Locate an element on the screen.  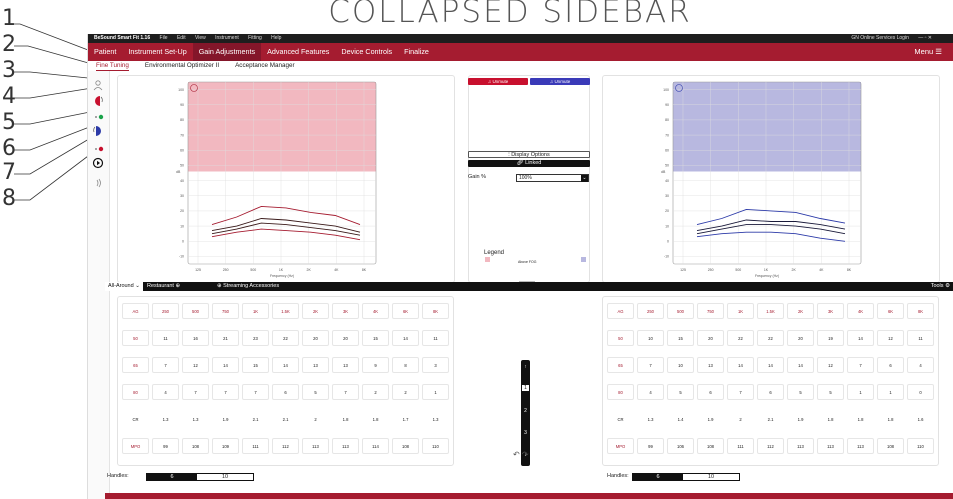
program-restaurant: Restaurant ⊕ is located at coordinates (163, 286).